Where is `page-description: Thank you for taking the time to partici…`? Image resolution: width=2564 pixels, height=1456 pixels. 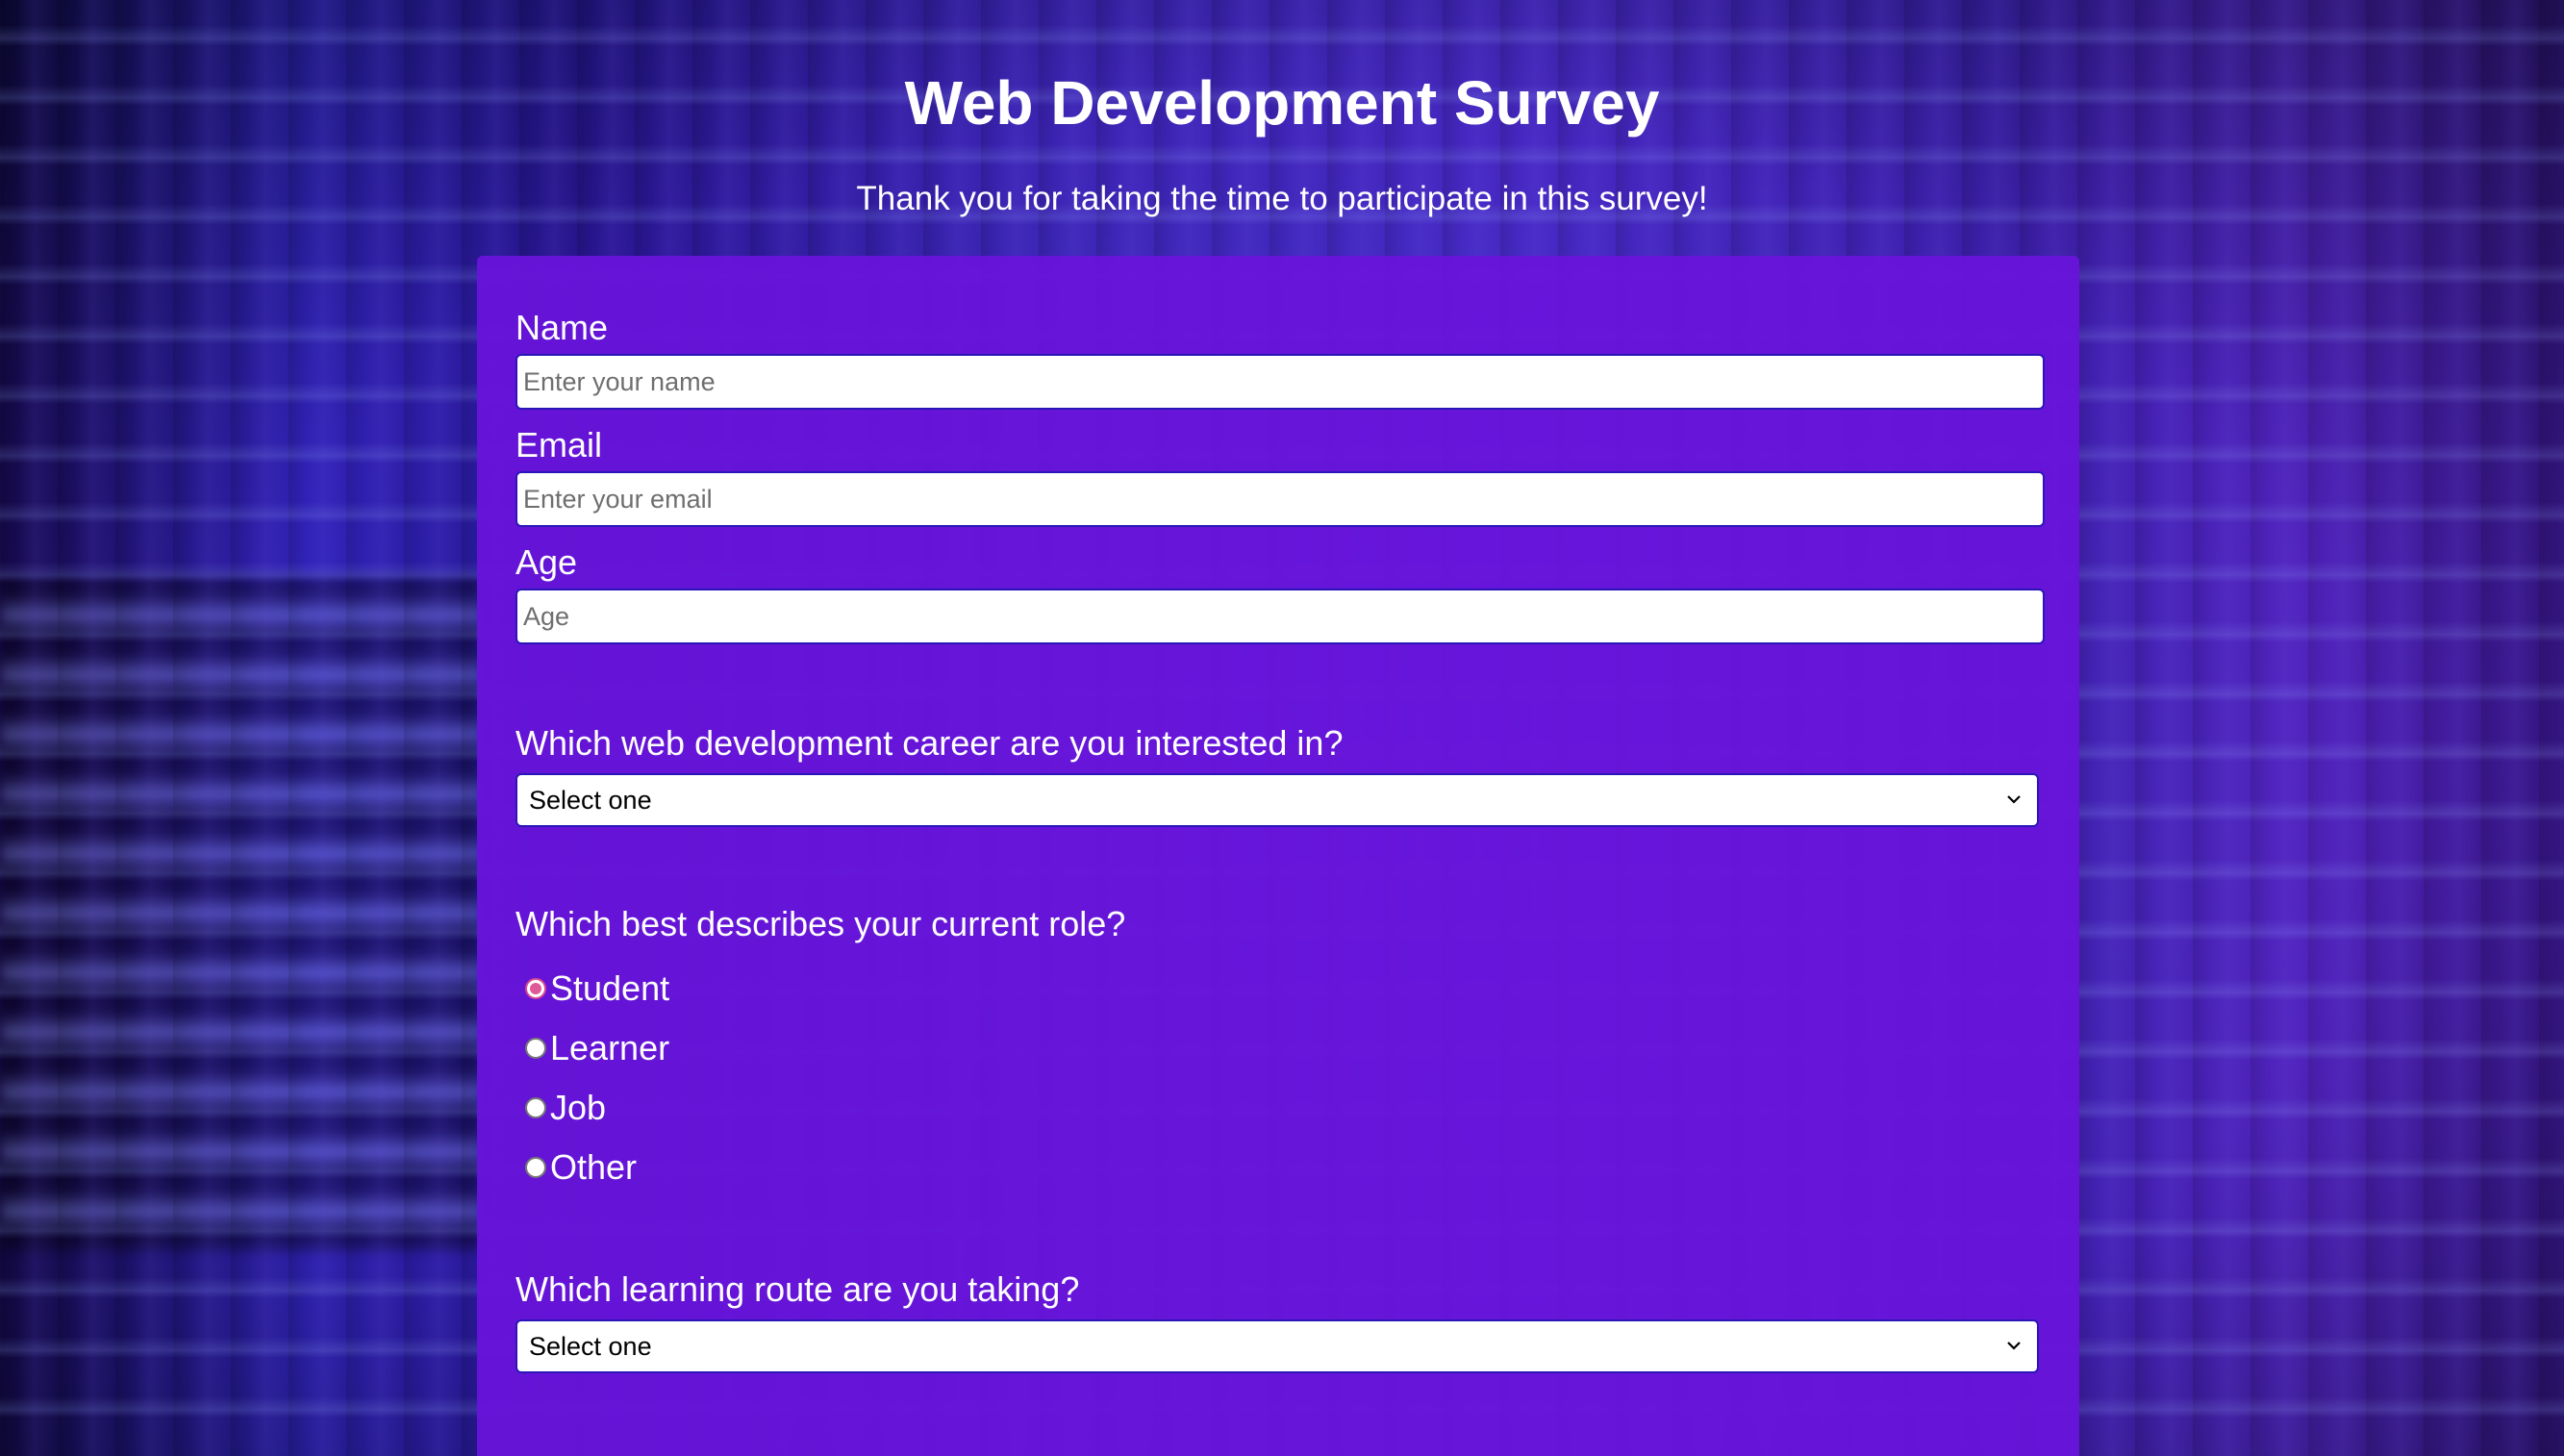
page-description: Thank you for taking the time to partici… is located at coordinates (1282, 198).